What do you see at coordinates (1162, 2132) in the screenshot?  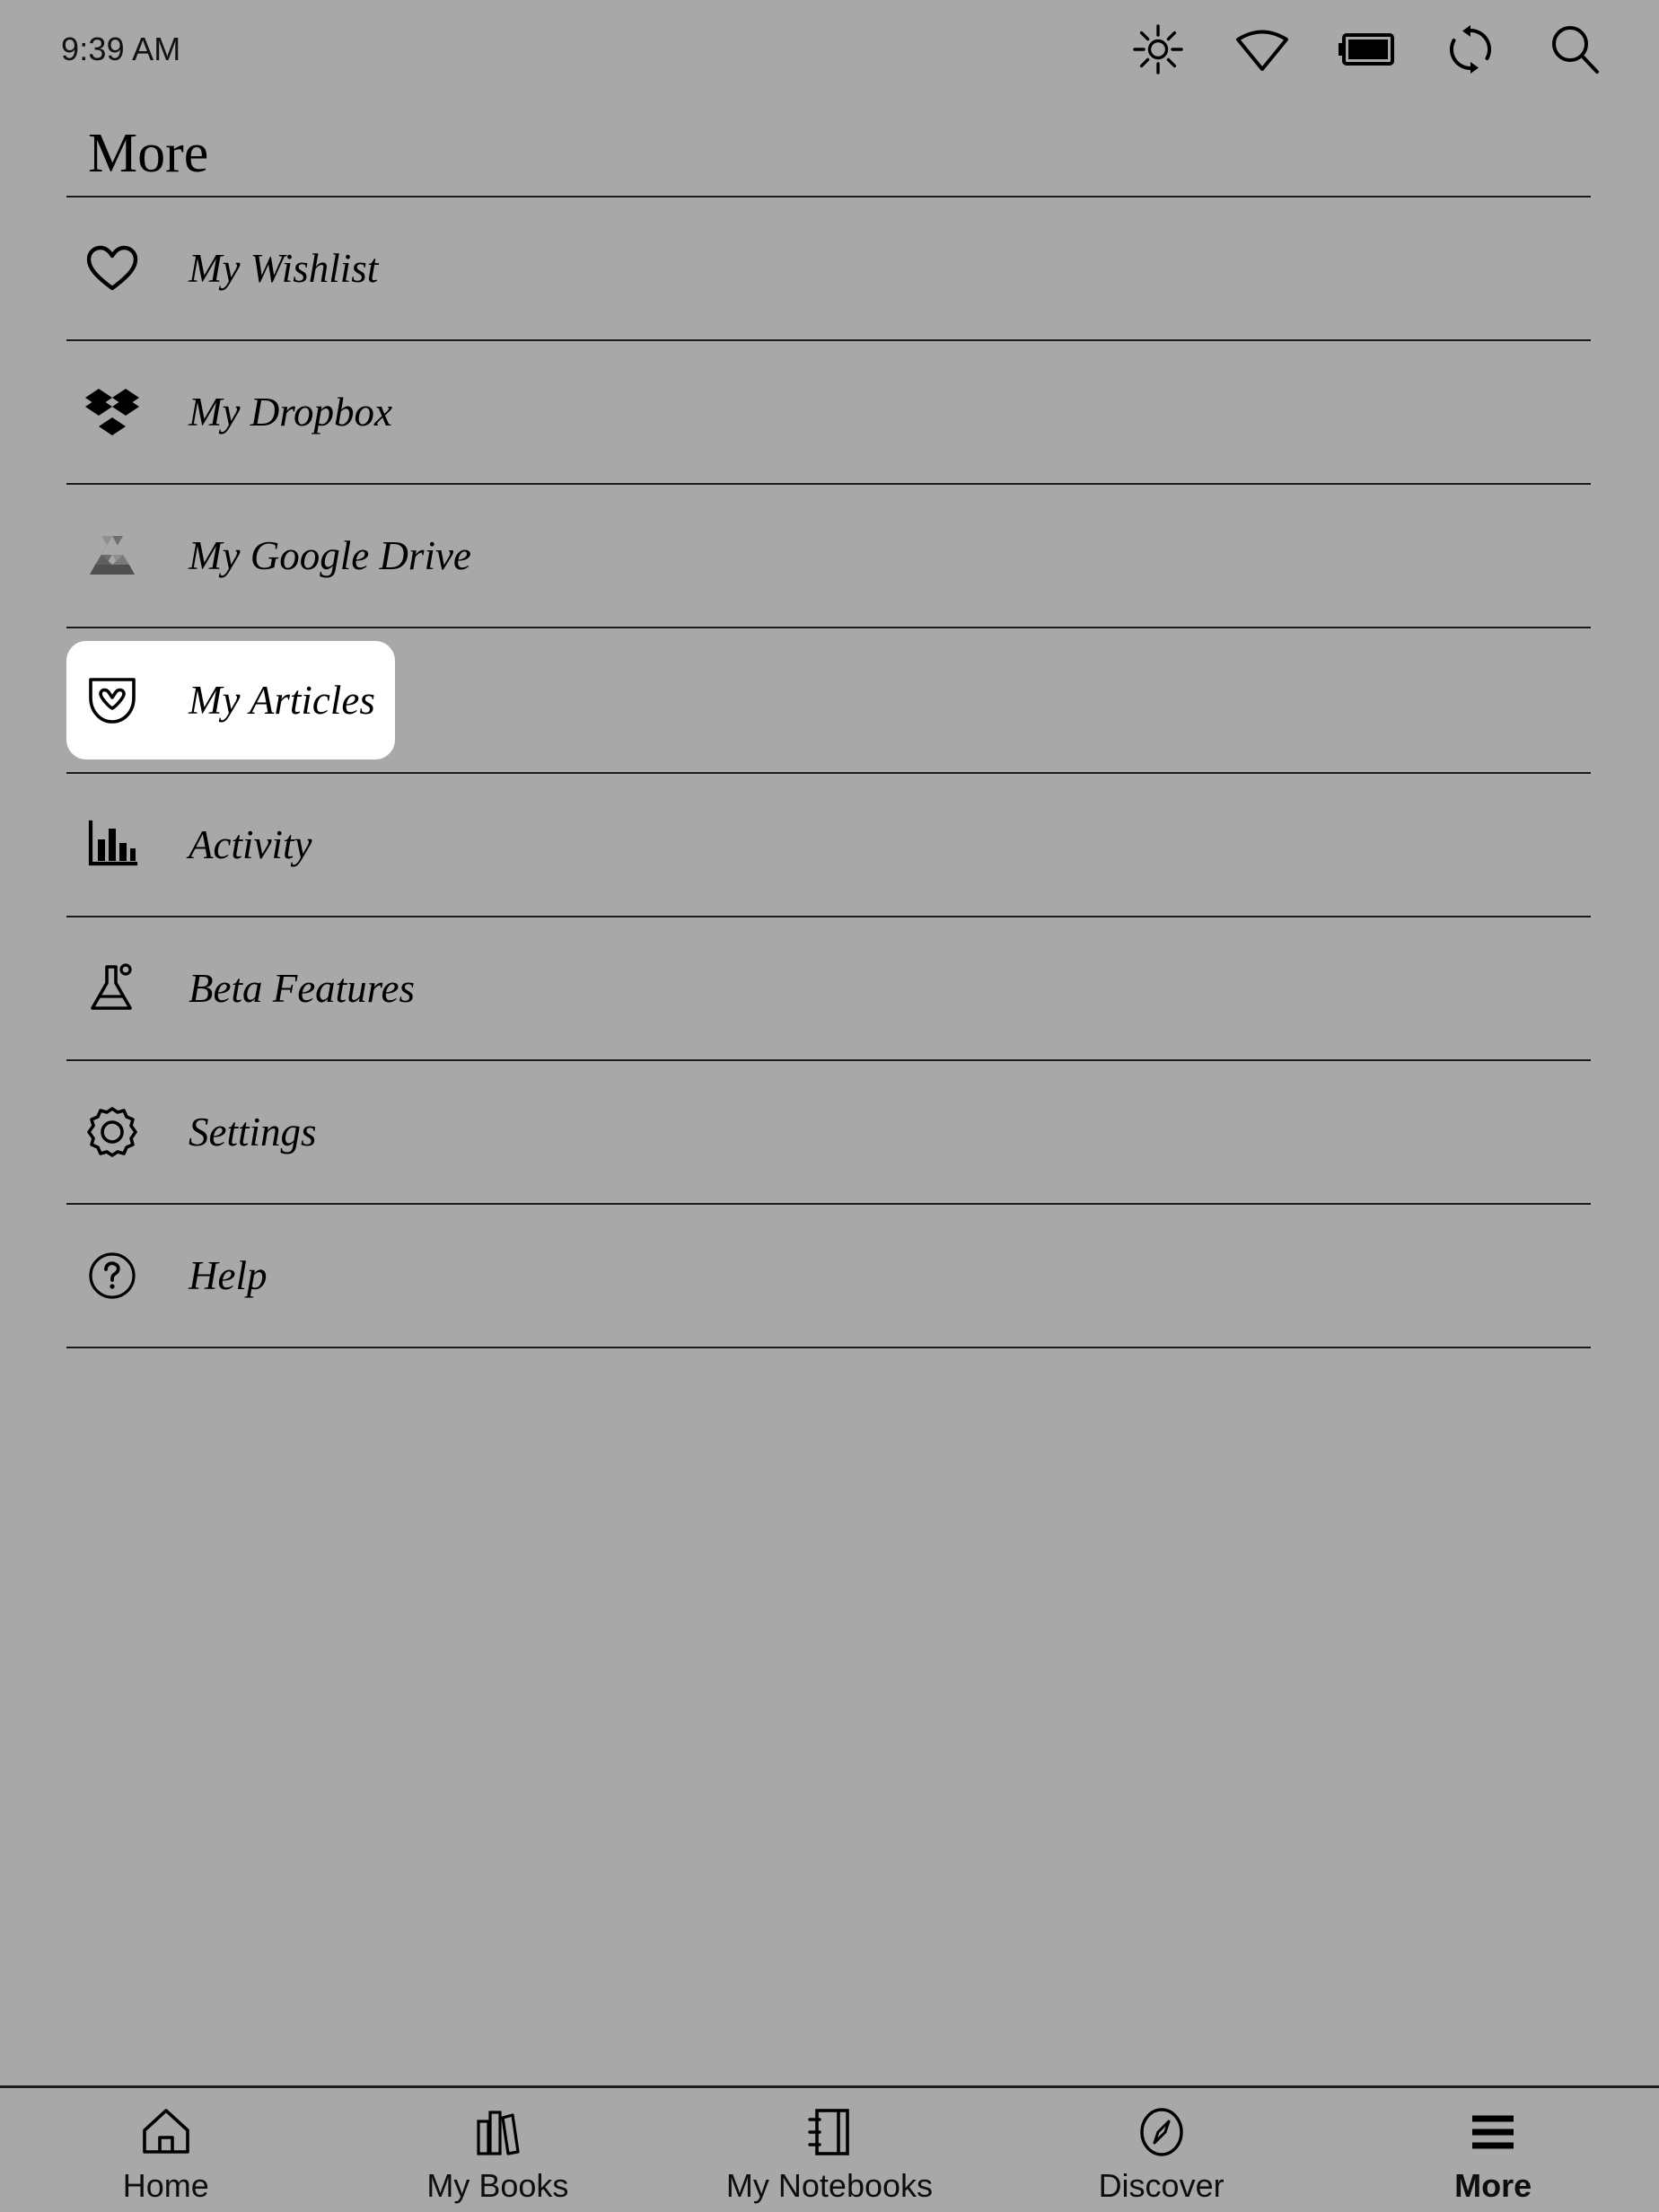 I see `compass-icon` at bounding box center [1162, 2132].